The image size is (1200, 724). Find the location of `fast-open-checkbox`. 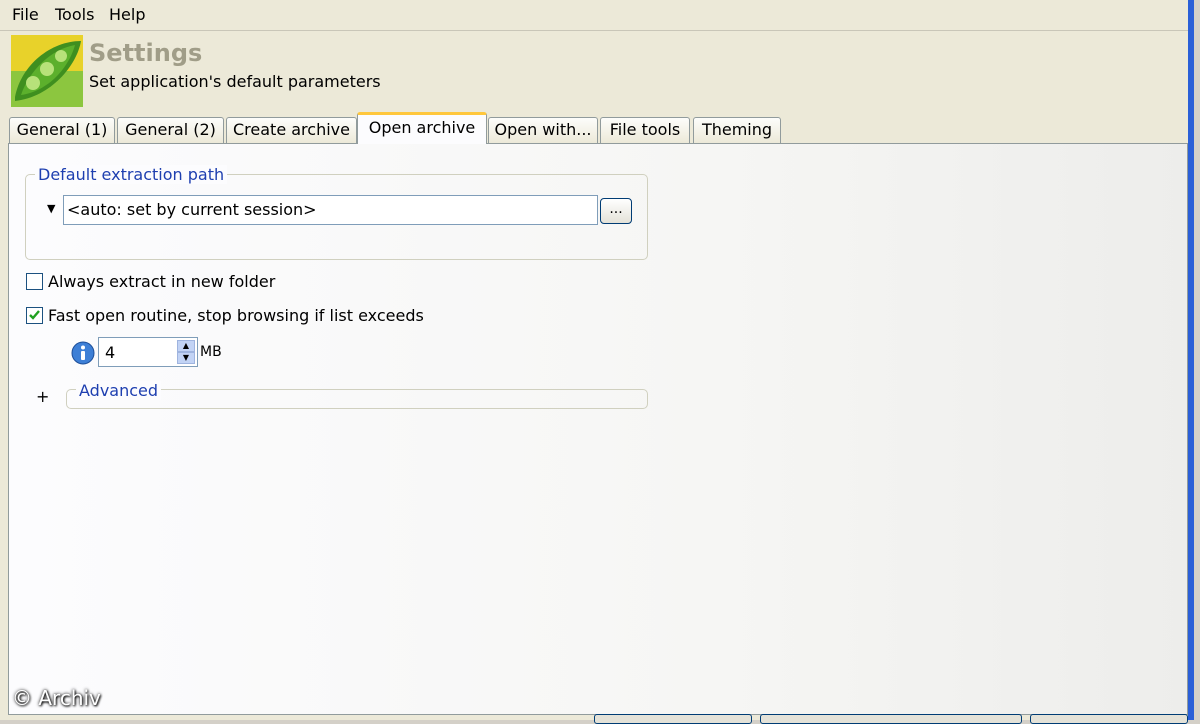

fast-open-checkbox is located at coordinates (34, 315).